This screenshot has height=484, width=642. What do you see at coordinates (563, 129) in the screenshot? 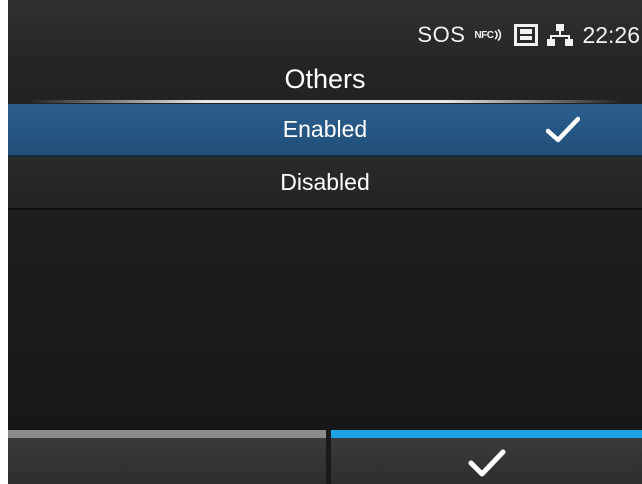
I see `selected-check-icon` at bounding box center [563, 129].